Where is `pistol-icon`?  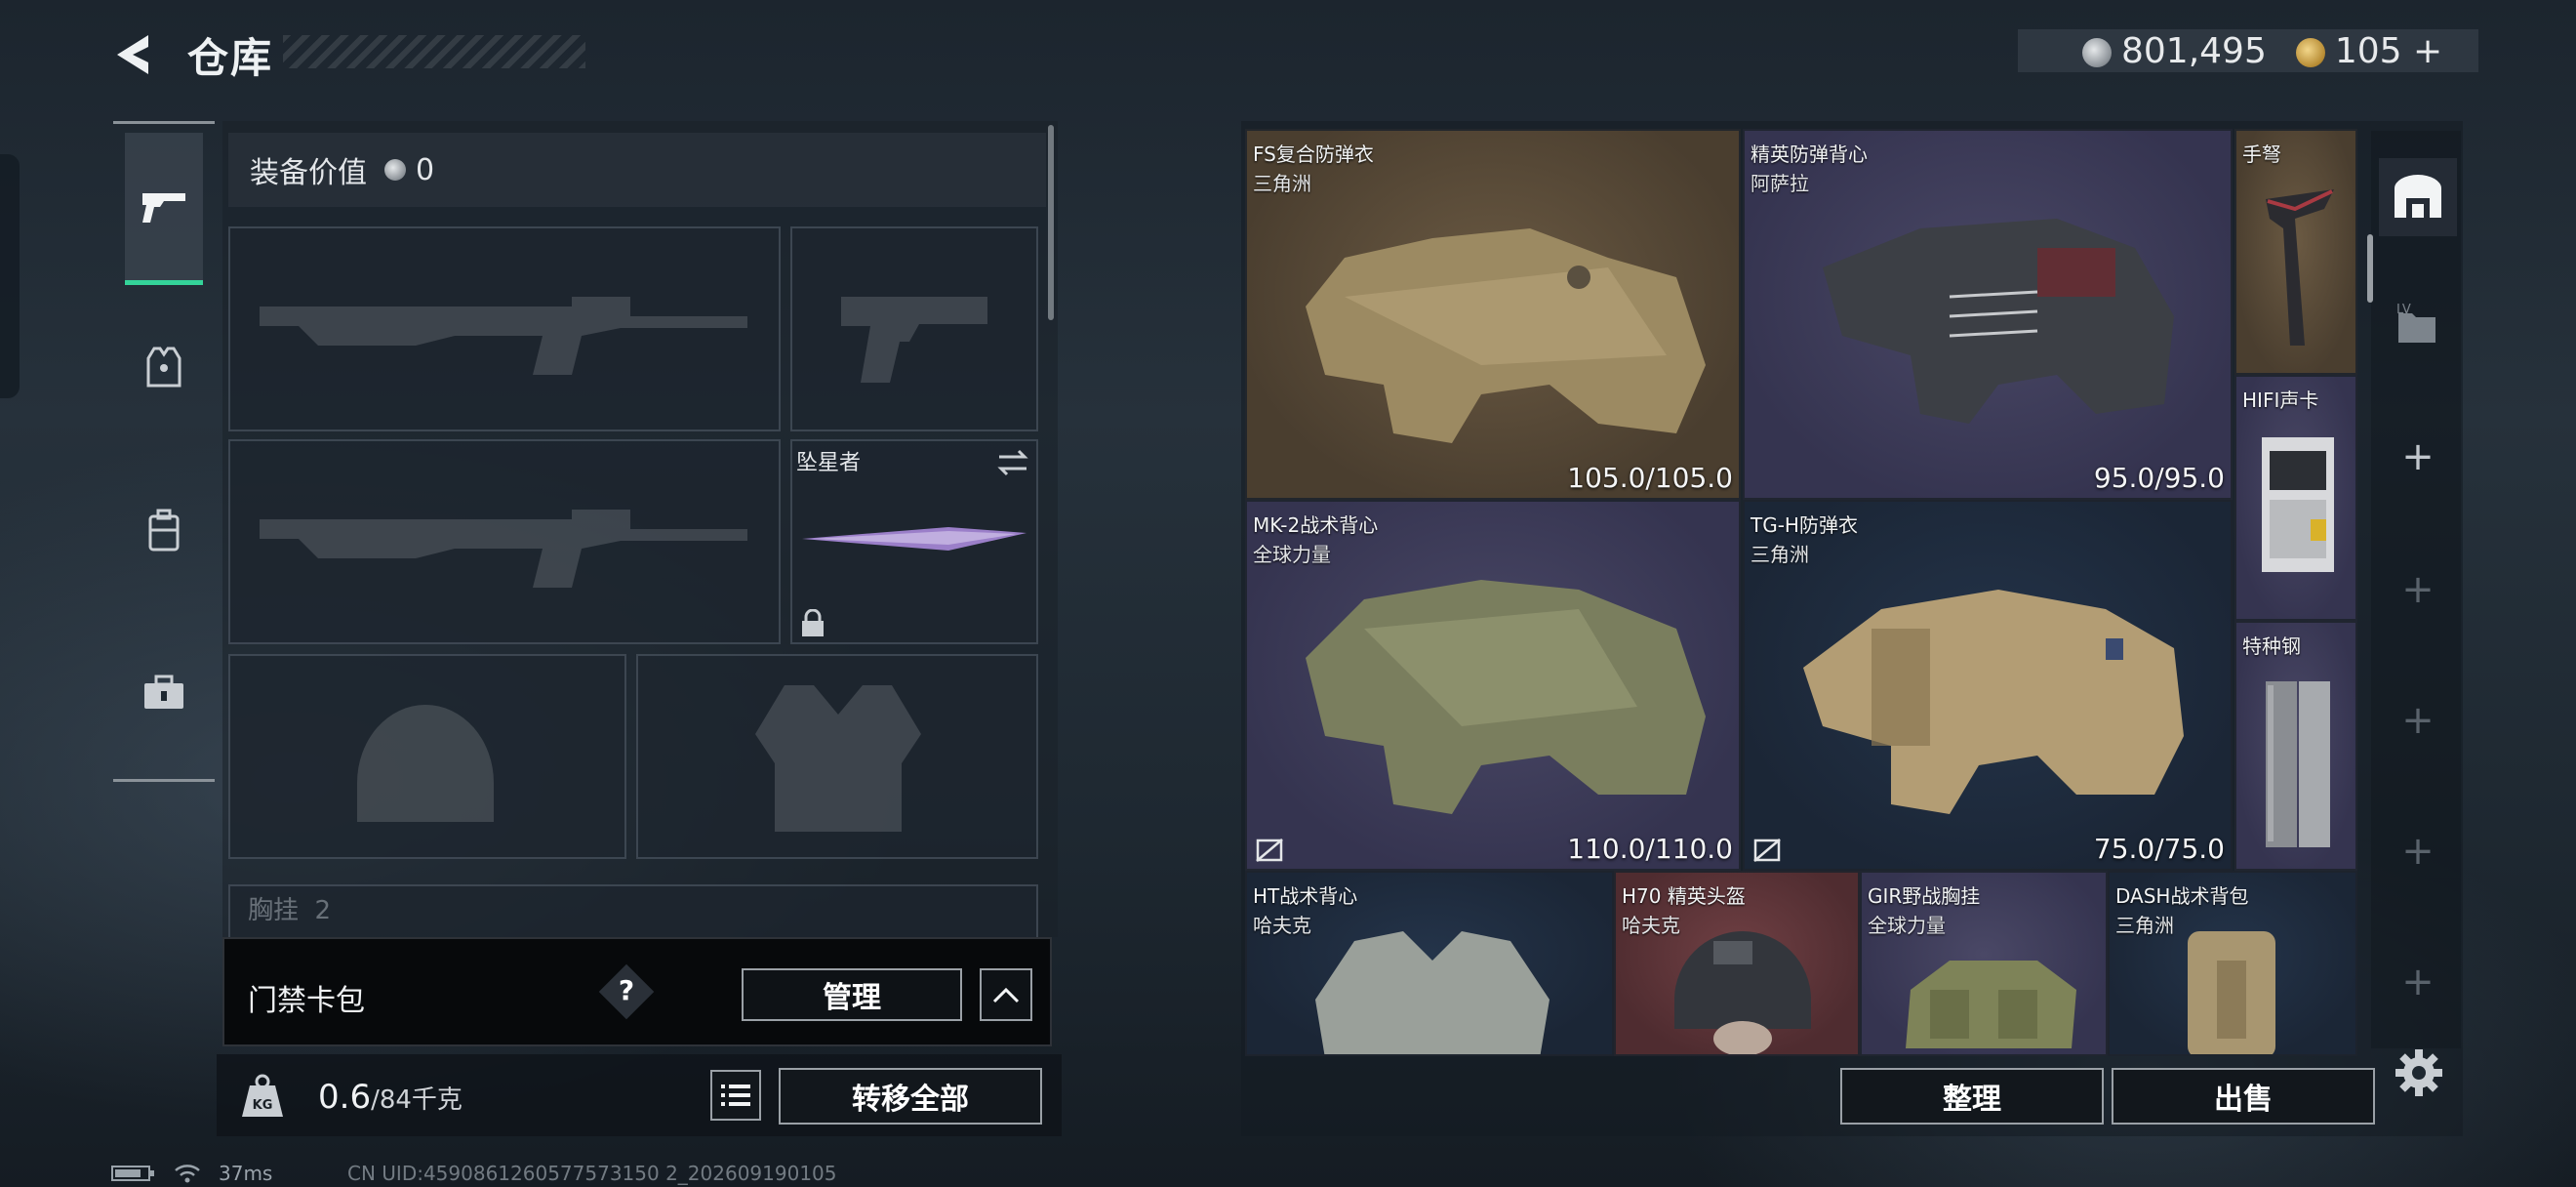
pistol-icon is located at coordinates (163, 207).